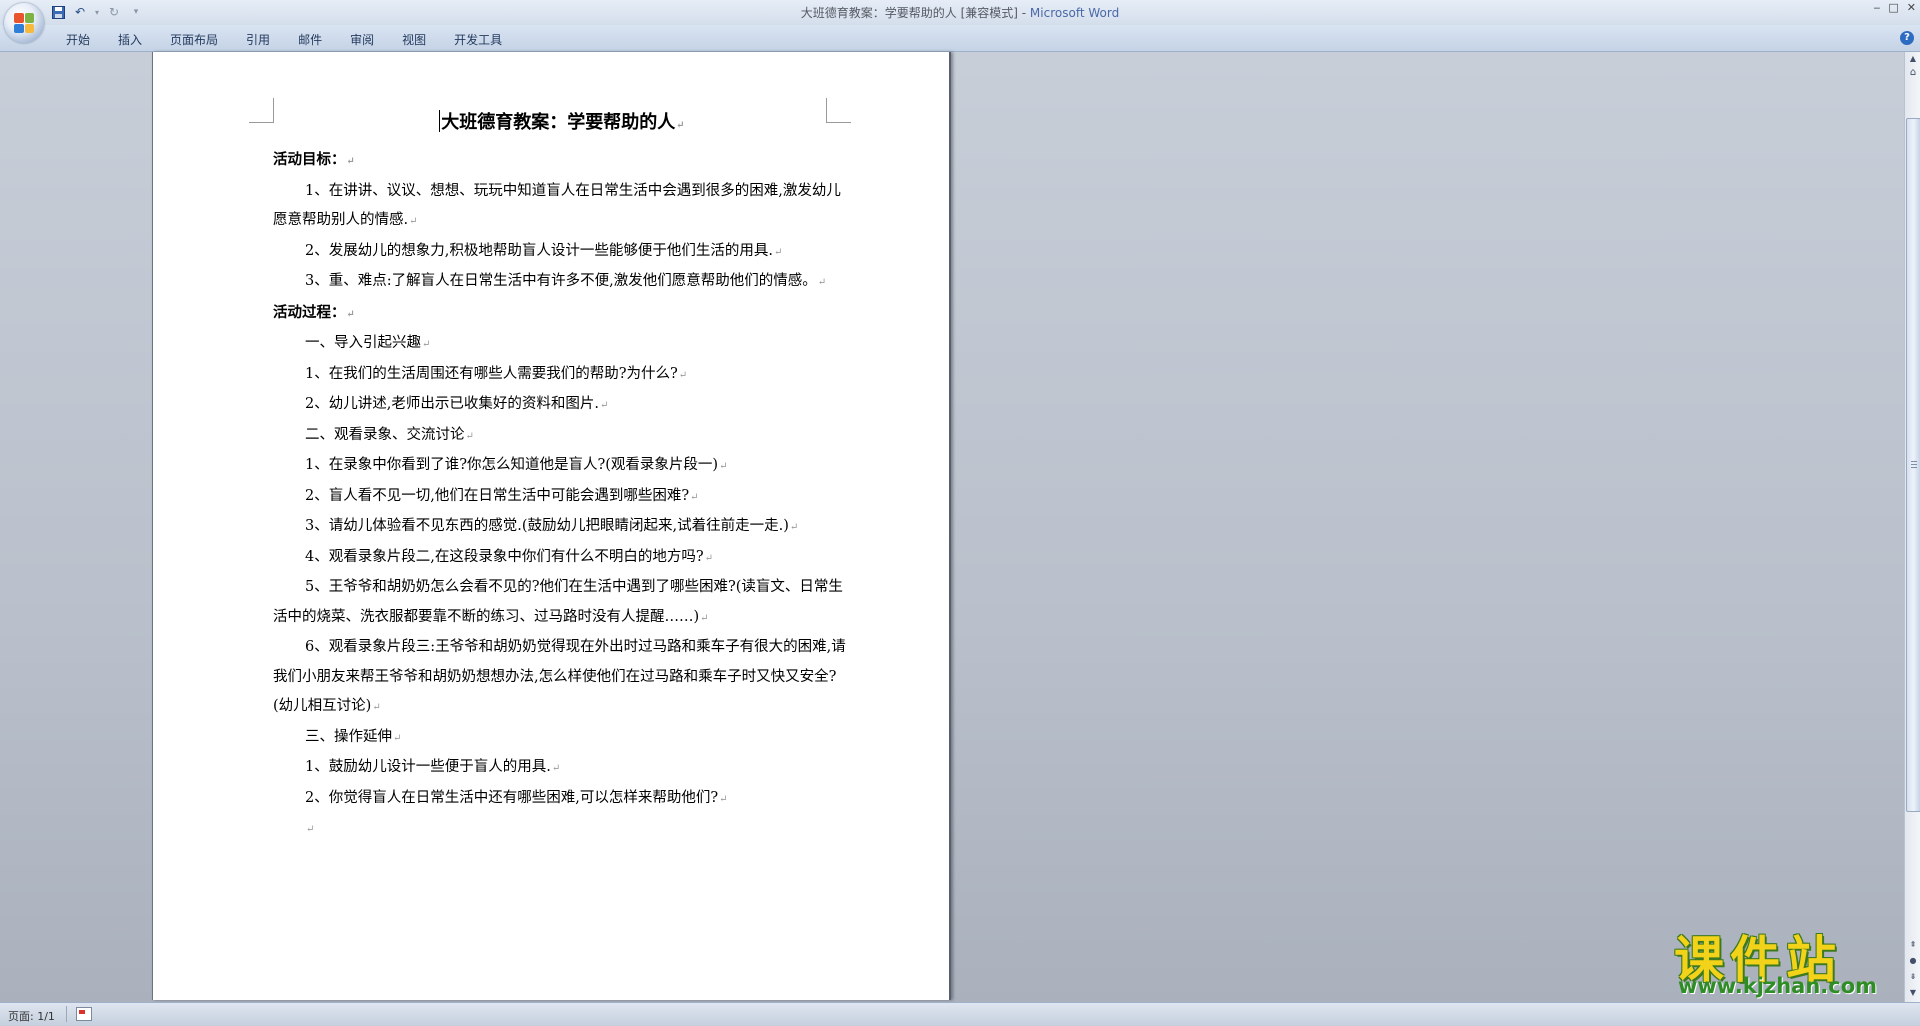  I want to click on window-title: 大班德育教案：学要帮助的人 [兼容模式] - Microsoft Word, so click(960, 12).